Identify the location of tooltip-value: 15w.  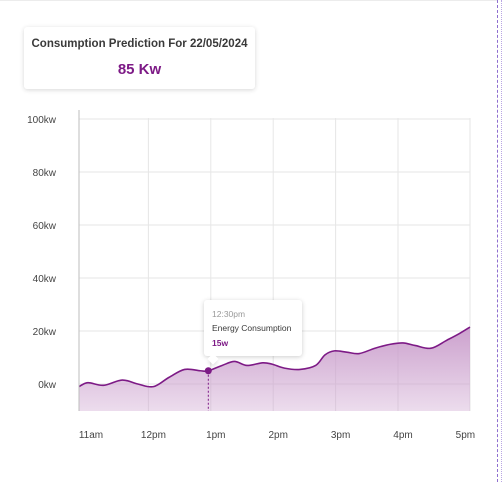
(220, 343).